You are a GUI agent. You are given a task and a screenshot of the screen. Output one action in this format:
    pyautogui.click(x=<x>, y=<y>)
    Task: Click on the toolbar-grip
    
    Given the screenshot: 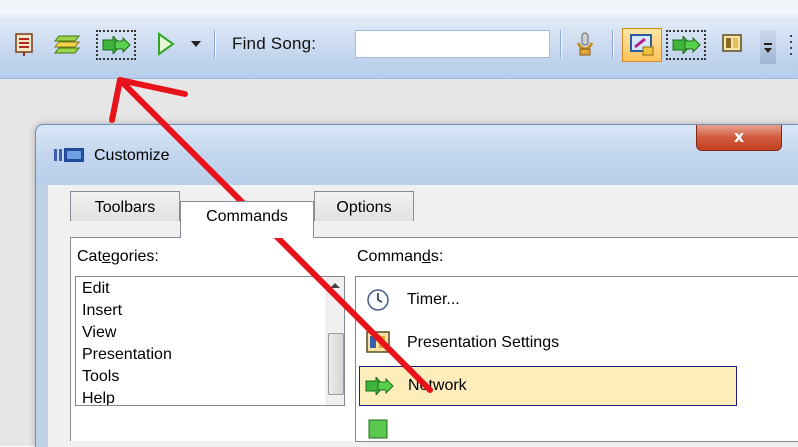 What is the action you would take?
    pyautogui.click(x=791, y=45)
    